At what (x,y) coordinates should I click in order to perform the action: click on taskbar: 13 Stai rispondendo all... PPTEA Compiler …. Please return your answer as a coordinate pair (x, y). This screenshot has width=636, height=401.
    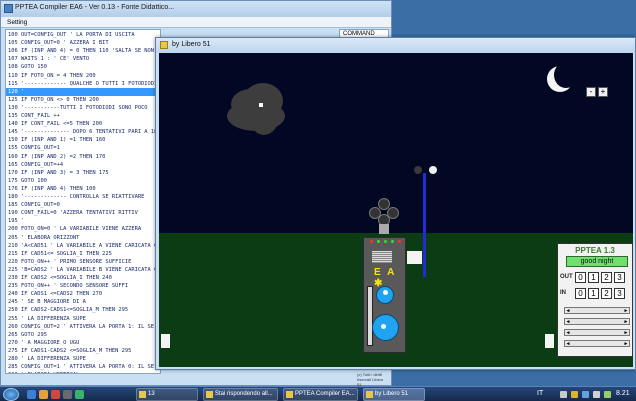
    Looking at the image, I should click on (318, 393).